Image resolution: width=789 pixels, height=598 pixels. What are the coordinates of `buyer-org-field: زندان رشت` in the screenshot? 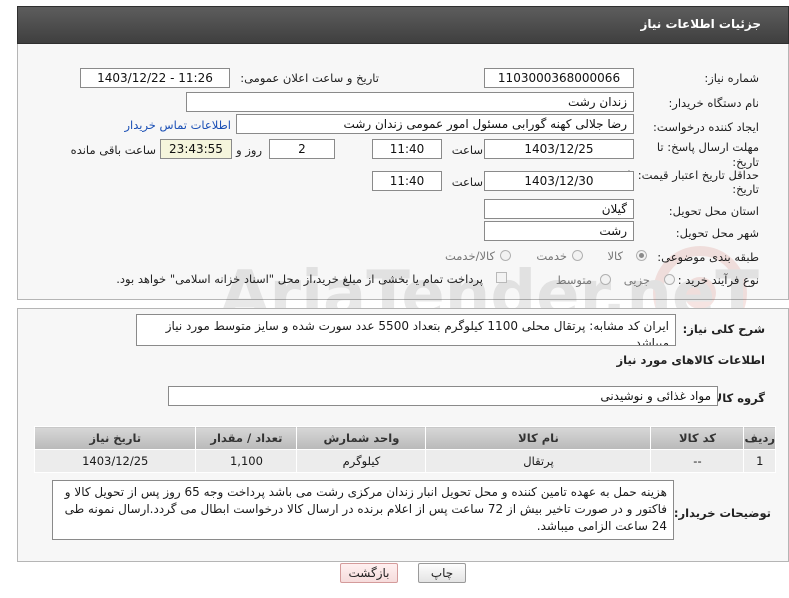 It's located at (410, 102).